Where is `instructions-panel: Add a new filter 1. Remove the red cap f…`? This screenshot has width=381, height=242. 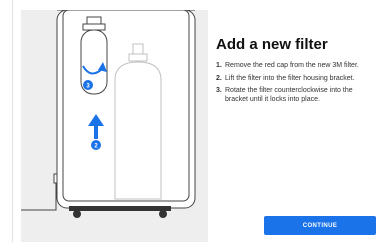 instructions-panel: Add a new filter 1. Remove the red cap f… is located at coordinates (296, 72).